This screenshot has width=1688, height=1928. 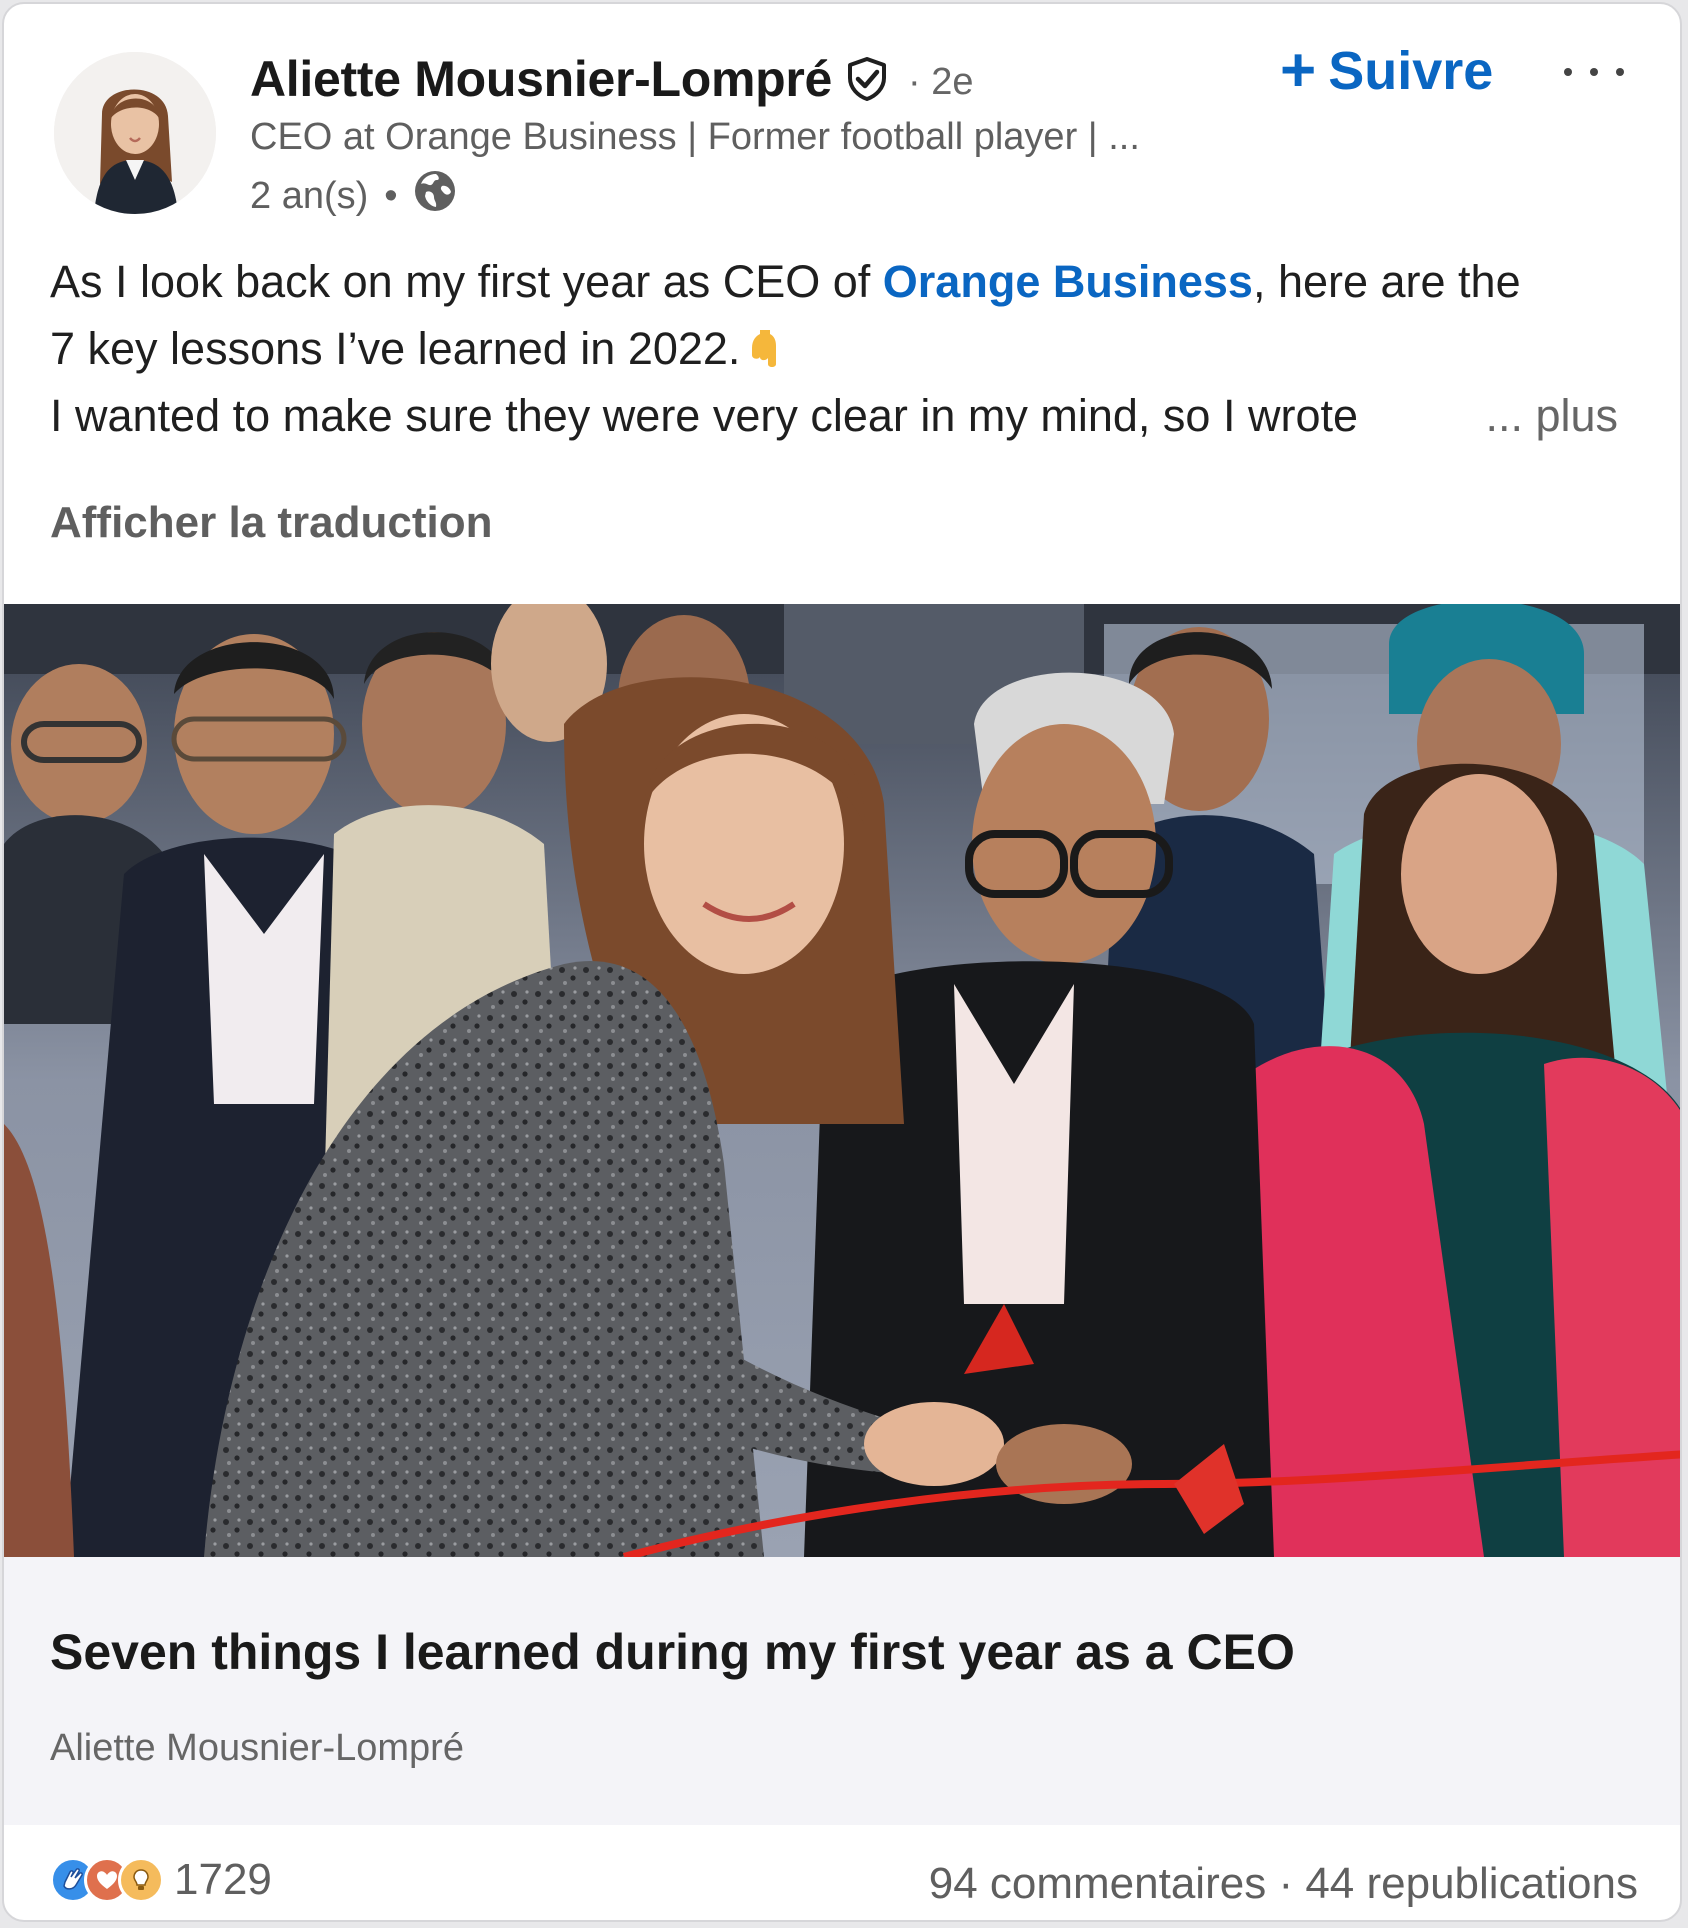 I want to click on connection-degree: · 2e, so click(x=941, y=81).